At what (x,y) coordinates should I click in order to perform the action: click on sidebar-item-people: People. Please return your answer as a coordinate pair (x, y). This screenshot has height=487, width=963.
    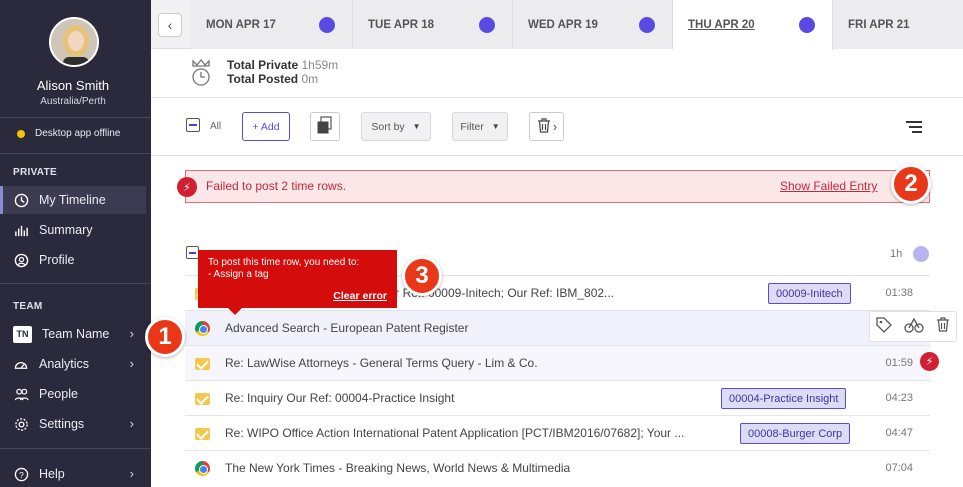
    Looking at the image, I should click on (73, 394).